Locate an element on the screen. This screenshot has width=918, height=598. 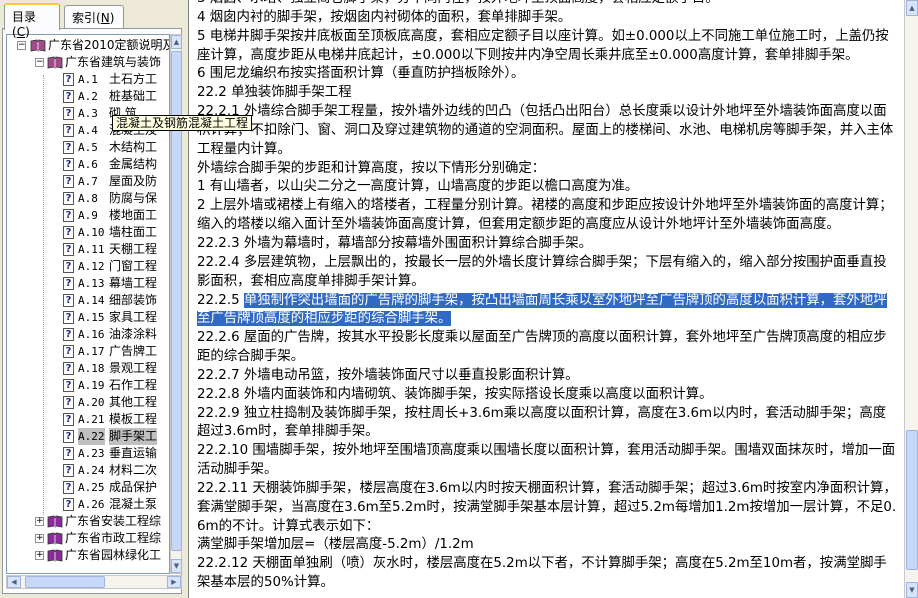
tree-item-code: A.5 is located at coordinates (88, 147).